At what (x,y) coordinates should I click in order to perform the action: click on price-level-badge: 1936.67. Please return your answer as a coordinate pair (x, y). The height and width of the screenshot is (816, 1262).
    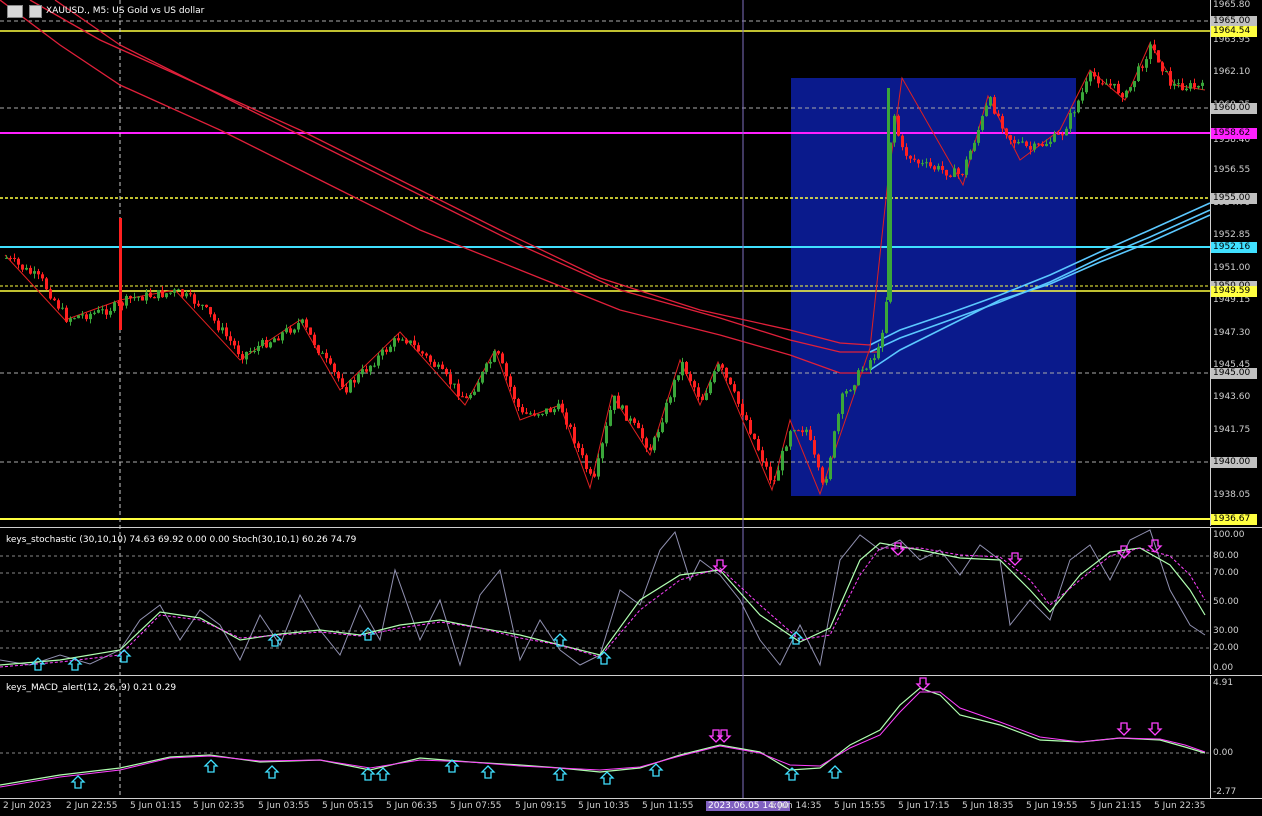
    Looking at the image, I should click on (1234, 519).